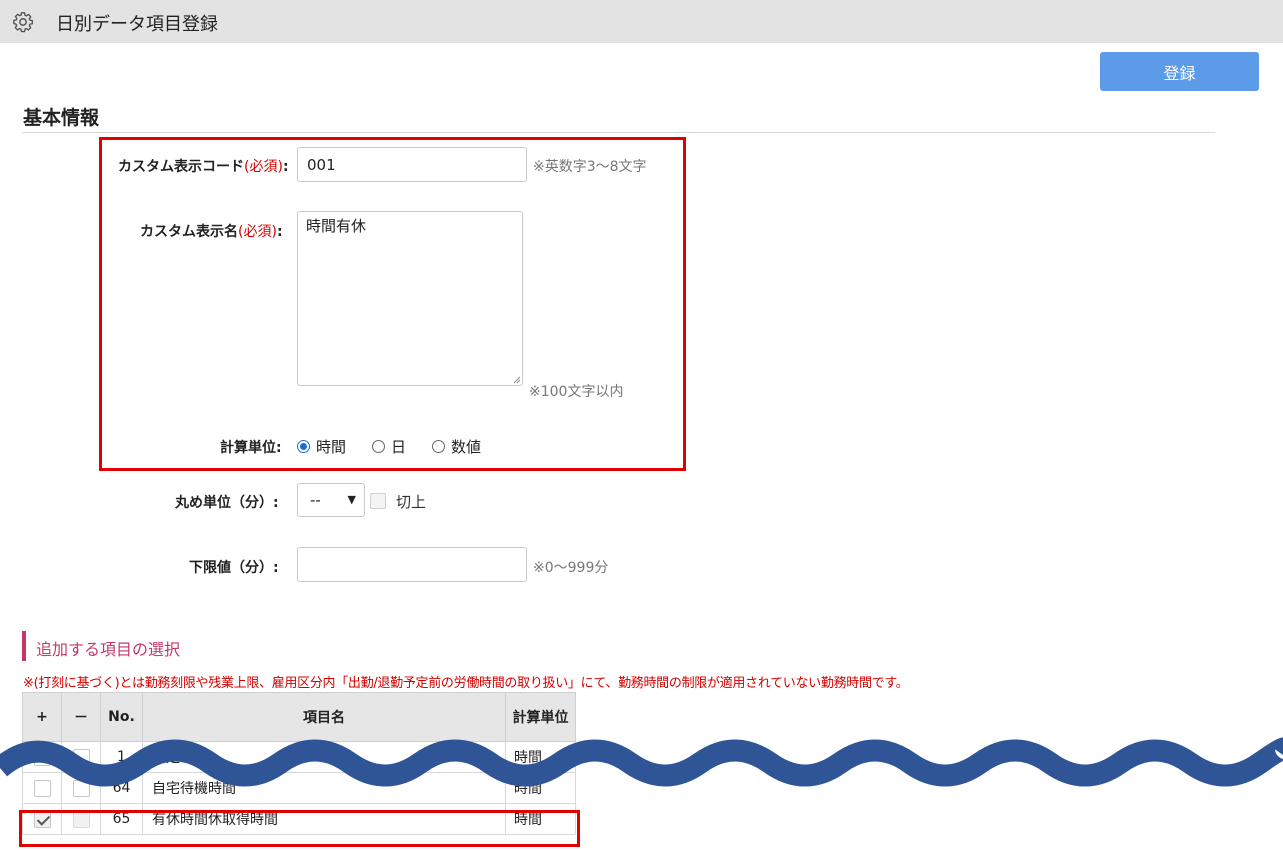  Describe the element at coordinates (351, 499) in the screenshot. I see `dropdown-arrow-icon: ▼` at that location.